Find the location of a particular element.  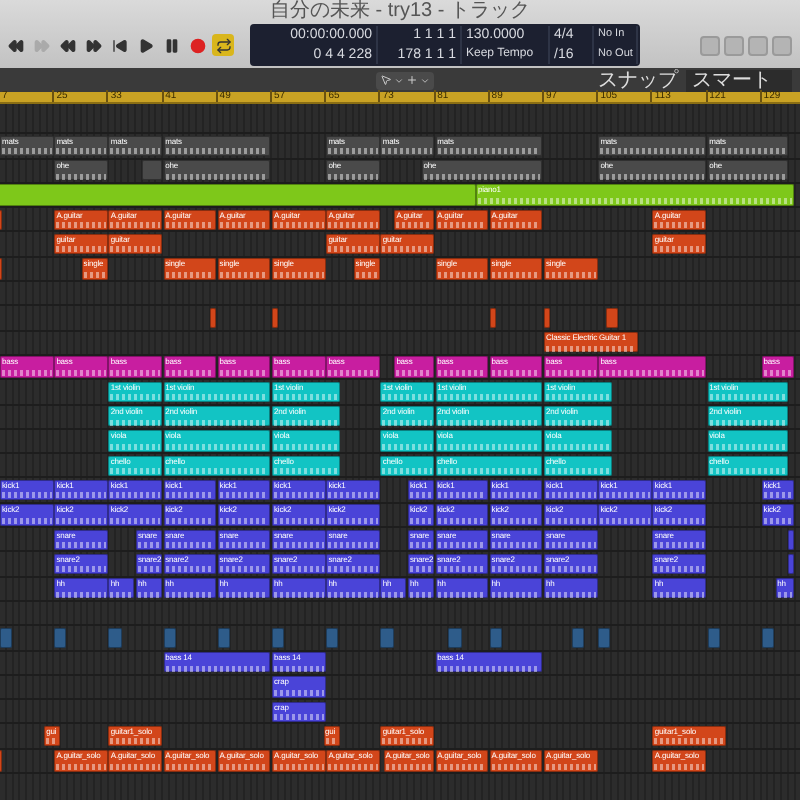

pointer-icon is located at coordinates (386, 80).